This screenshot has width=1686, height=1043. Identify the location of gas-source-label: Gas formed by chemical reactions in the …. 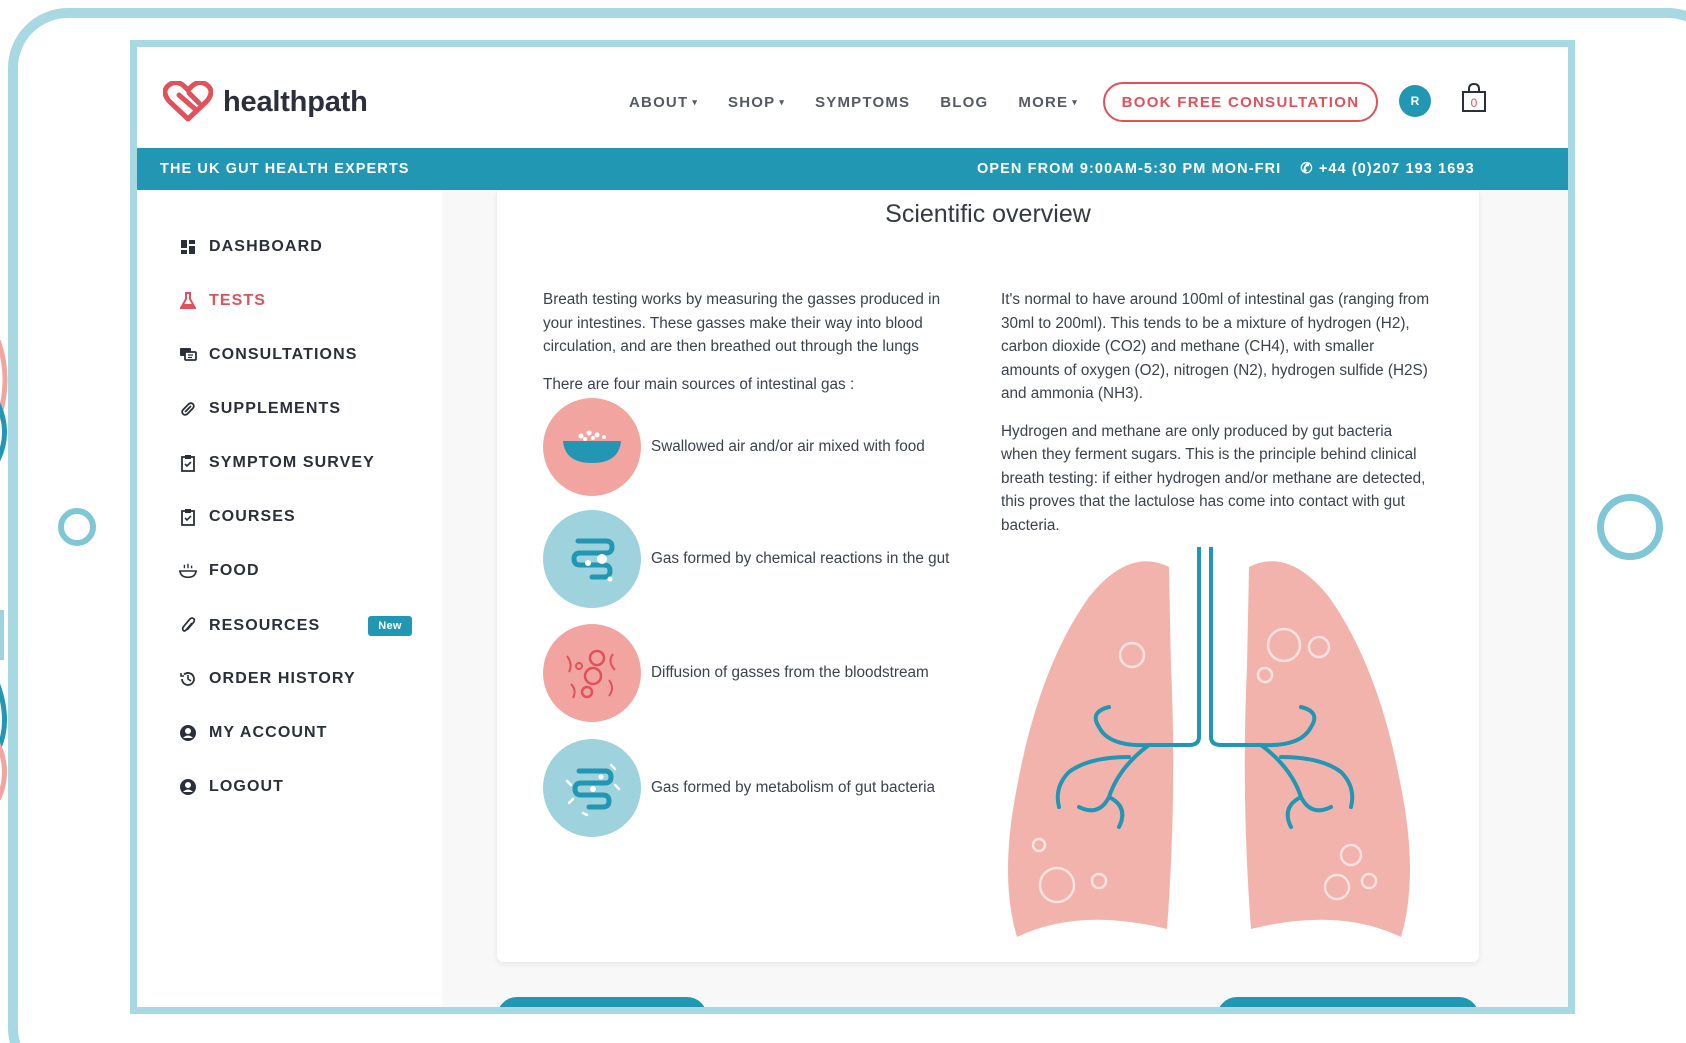
(800, 559).